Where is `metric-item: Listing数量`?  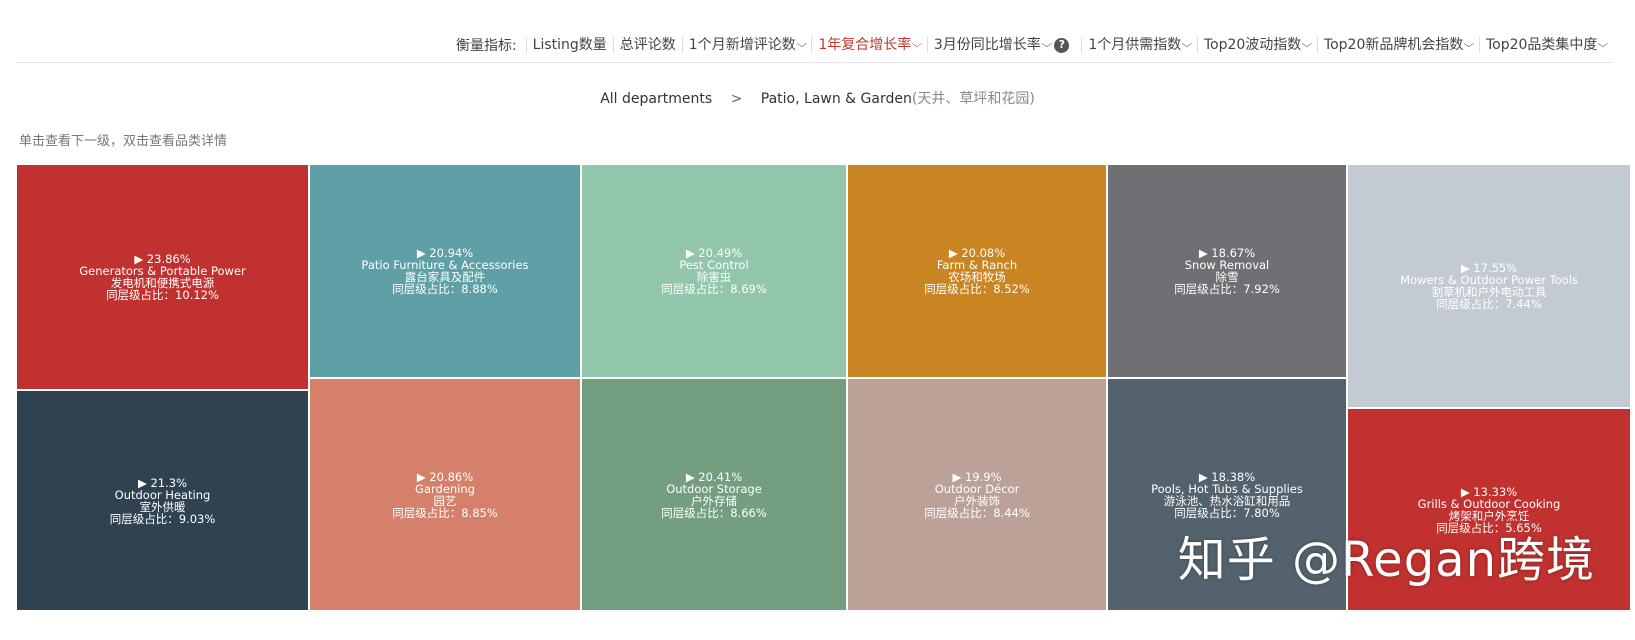 metric-item: Listing数量 is located at coordinates (569, 45).